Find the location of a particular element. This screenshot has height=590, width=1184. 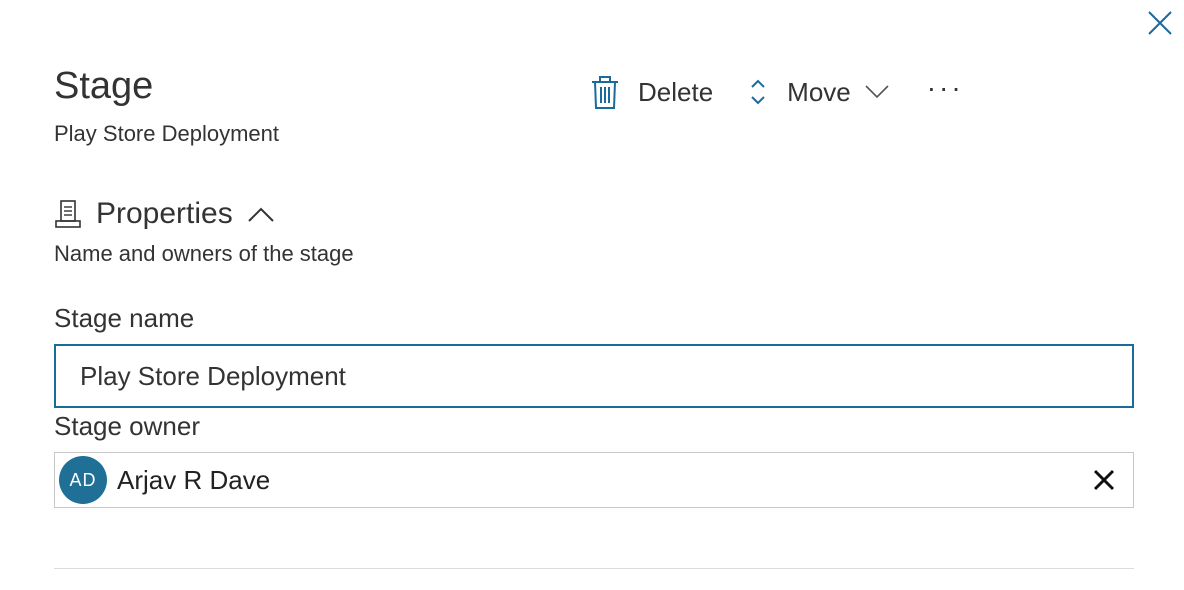

divider is located at coordinates (594, 568).